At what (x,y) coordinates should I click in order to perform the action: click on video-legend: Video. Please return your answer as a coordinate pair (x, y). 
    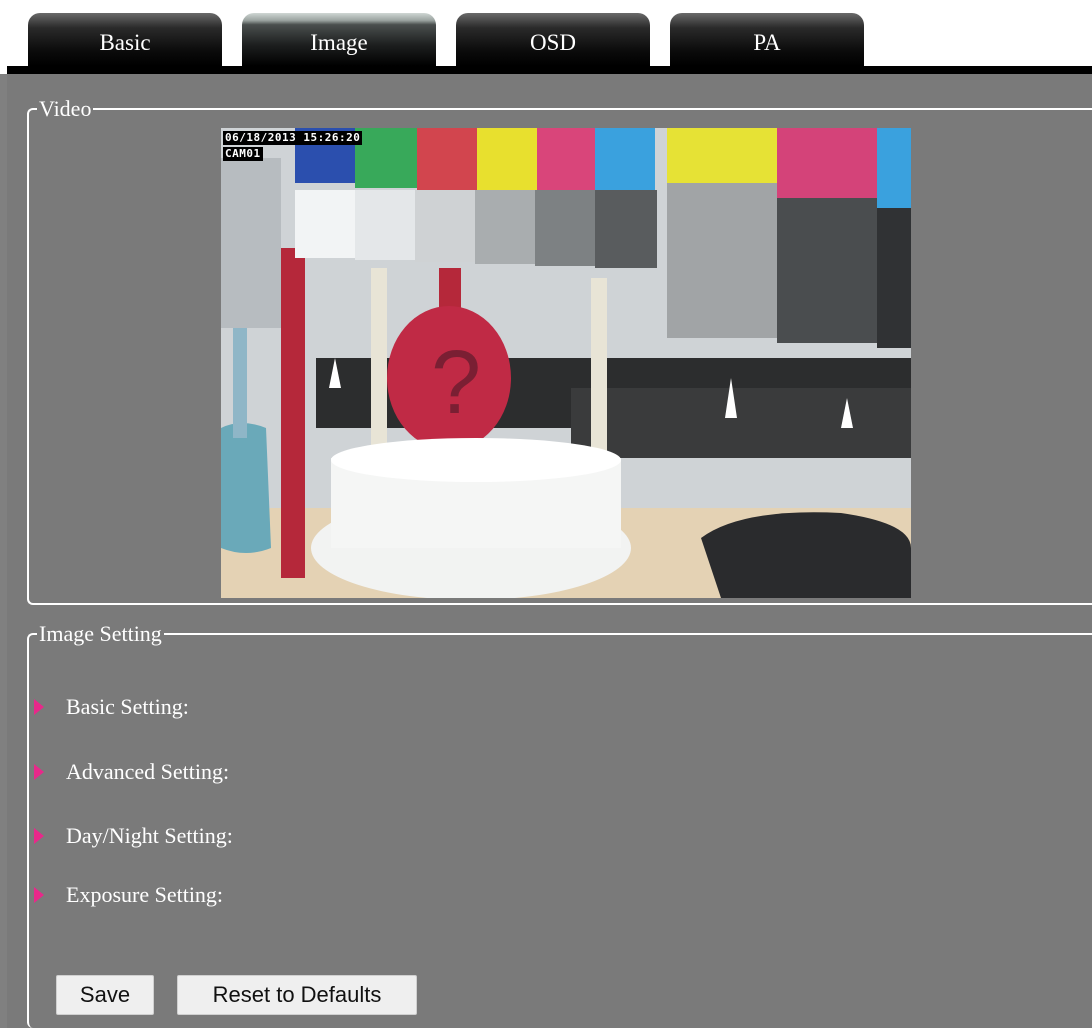
    Looking at the image, I should click on (65, 109).